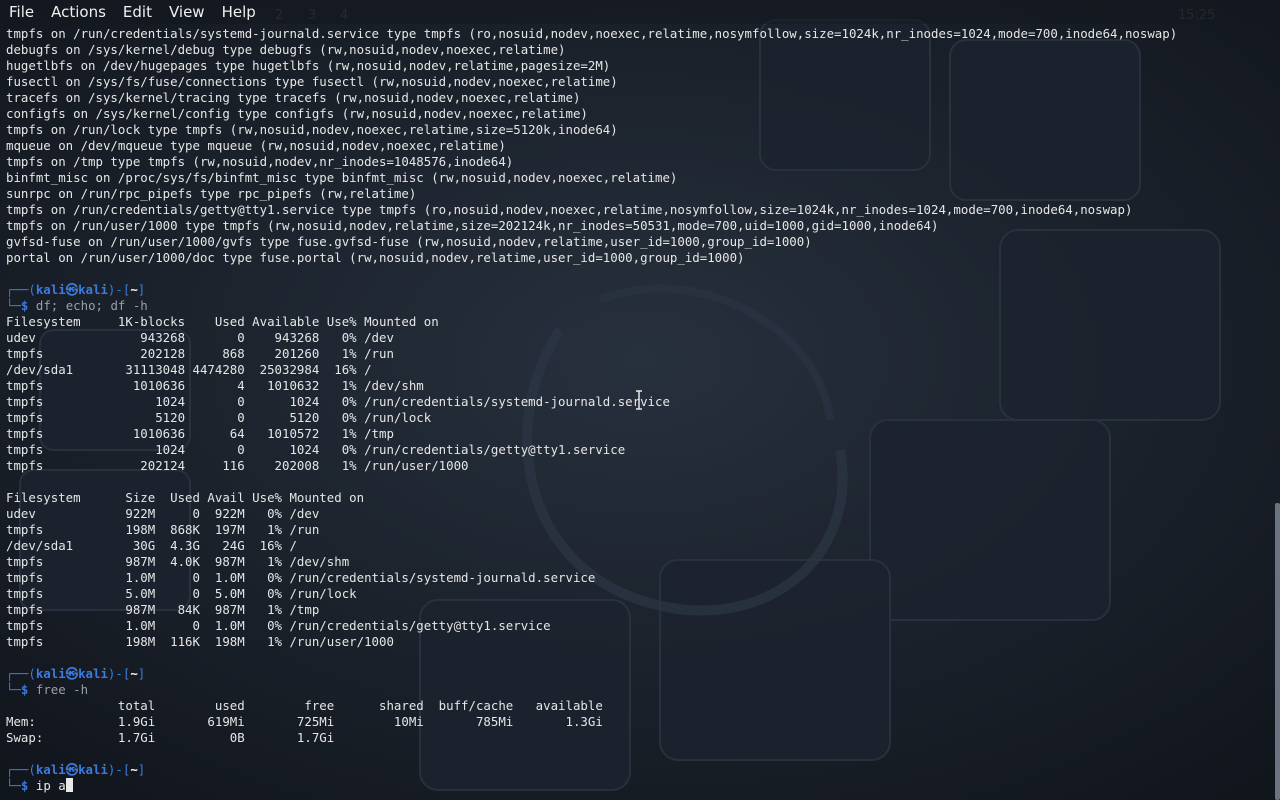 The height and width of the screenshot is (800, 1280). Describe the element at coordinates (200, 433) in the screenshot. I see `df-output-line: tmpfs 1010636 64 1010572 1% /tmp` at that location.